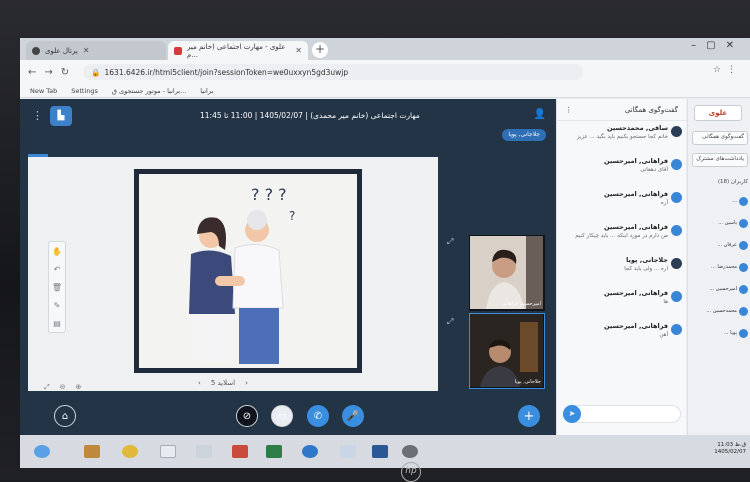  I want to click on back-icon: ←, so click(32, 72).